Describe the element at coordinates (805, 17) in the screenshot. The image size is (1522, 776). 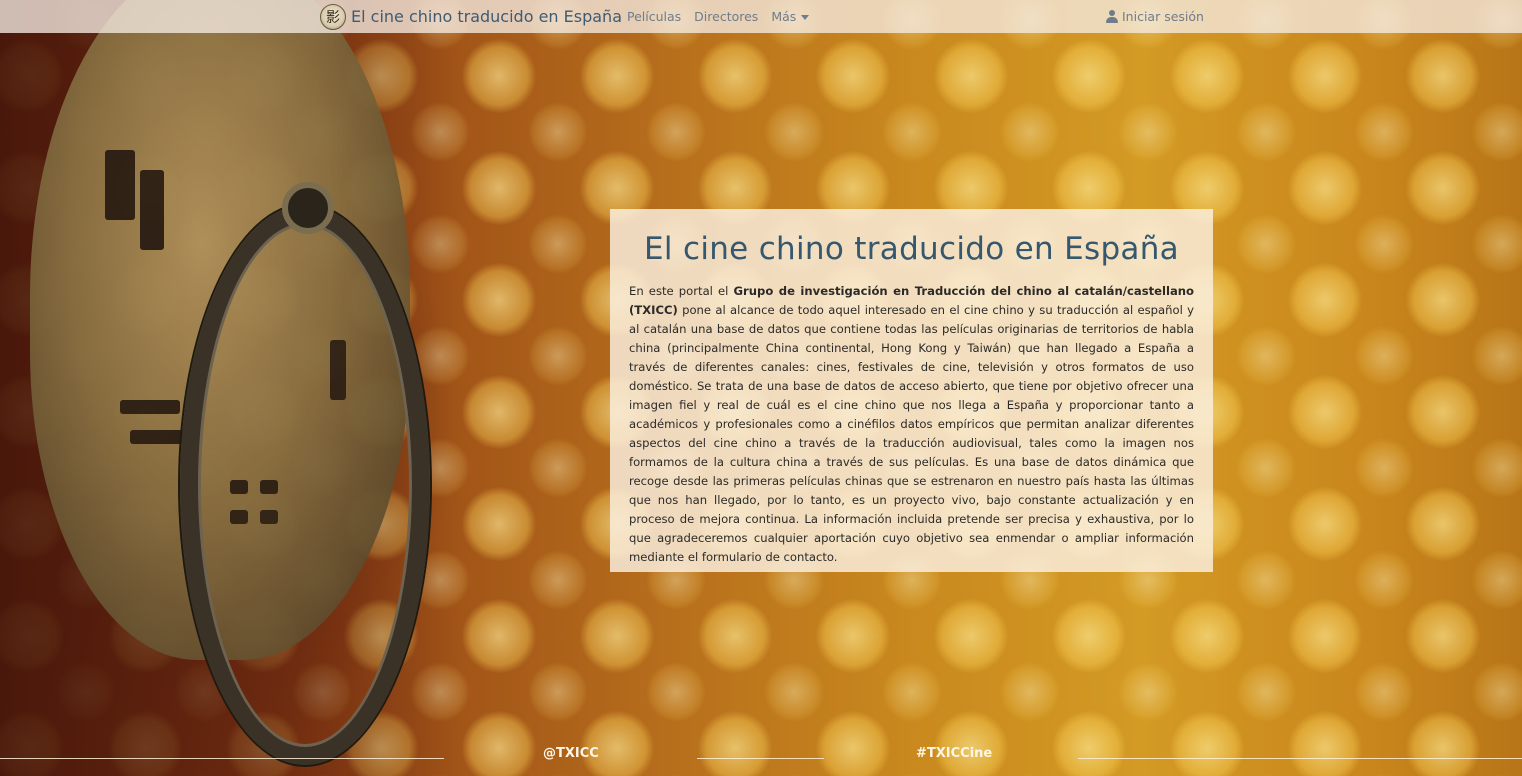
I see `caret-down-icon` at that location.